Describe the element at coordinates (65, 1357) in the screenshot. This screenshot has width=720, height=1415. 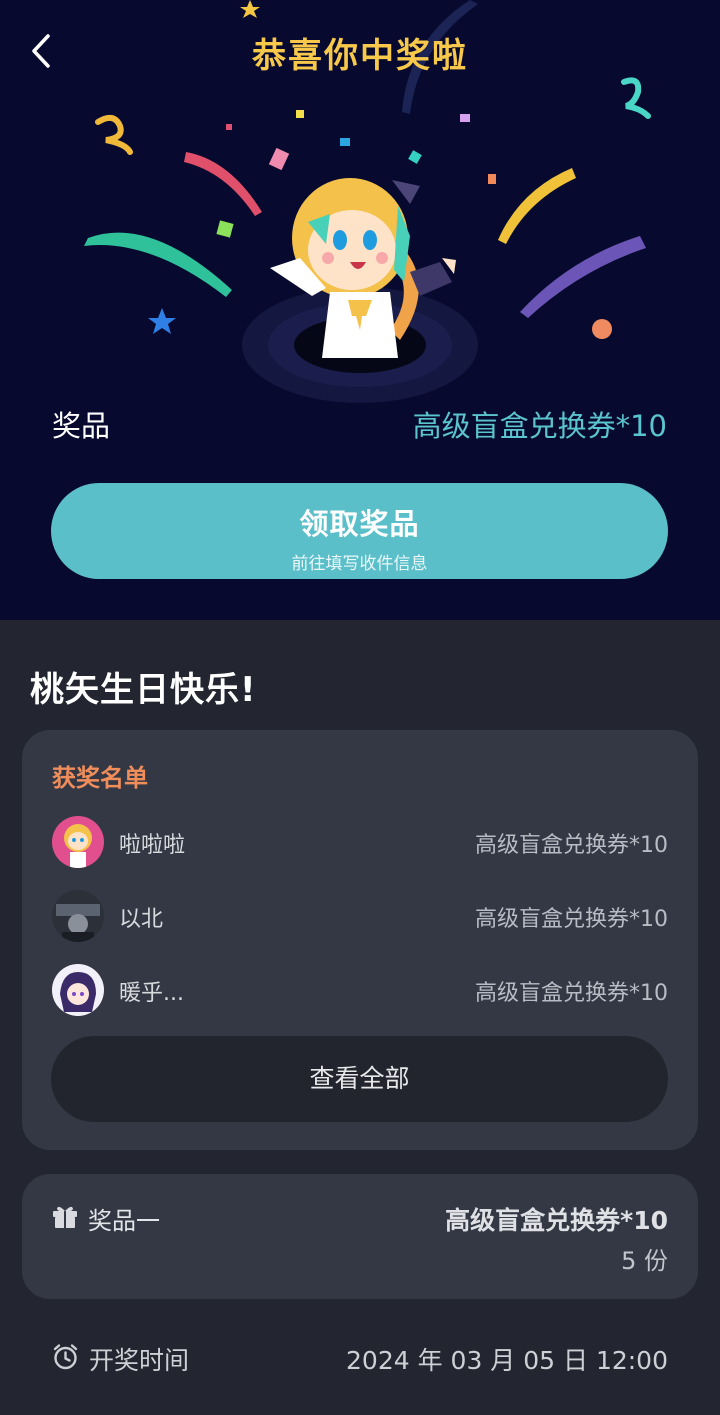
I see `alarm-clock-icon` at that location.